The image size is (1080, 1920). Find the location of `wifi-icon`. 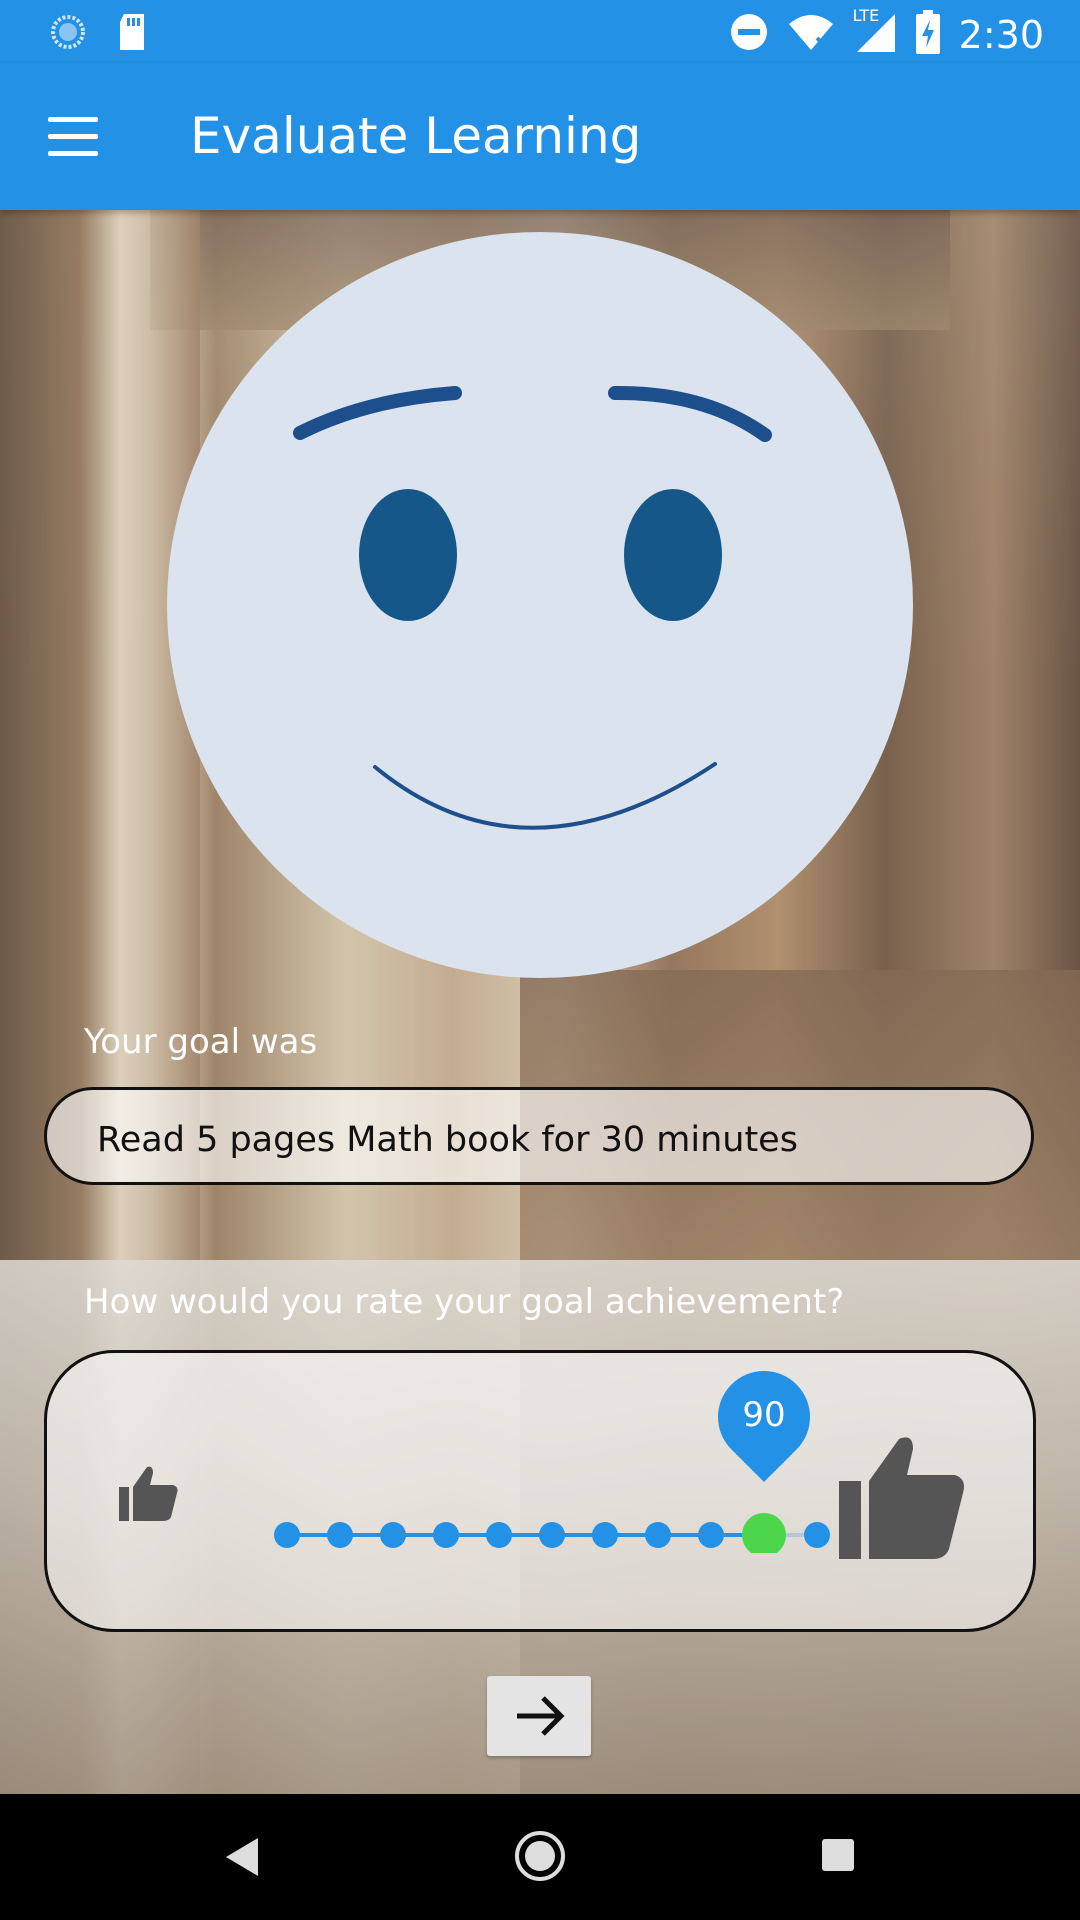

wifi-icon is located at coordinates (811, 34).